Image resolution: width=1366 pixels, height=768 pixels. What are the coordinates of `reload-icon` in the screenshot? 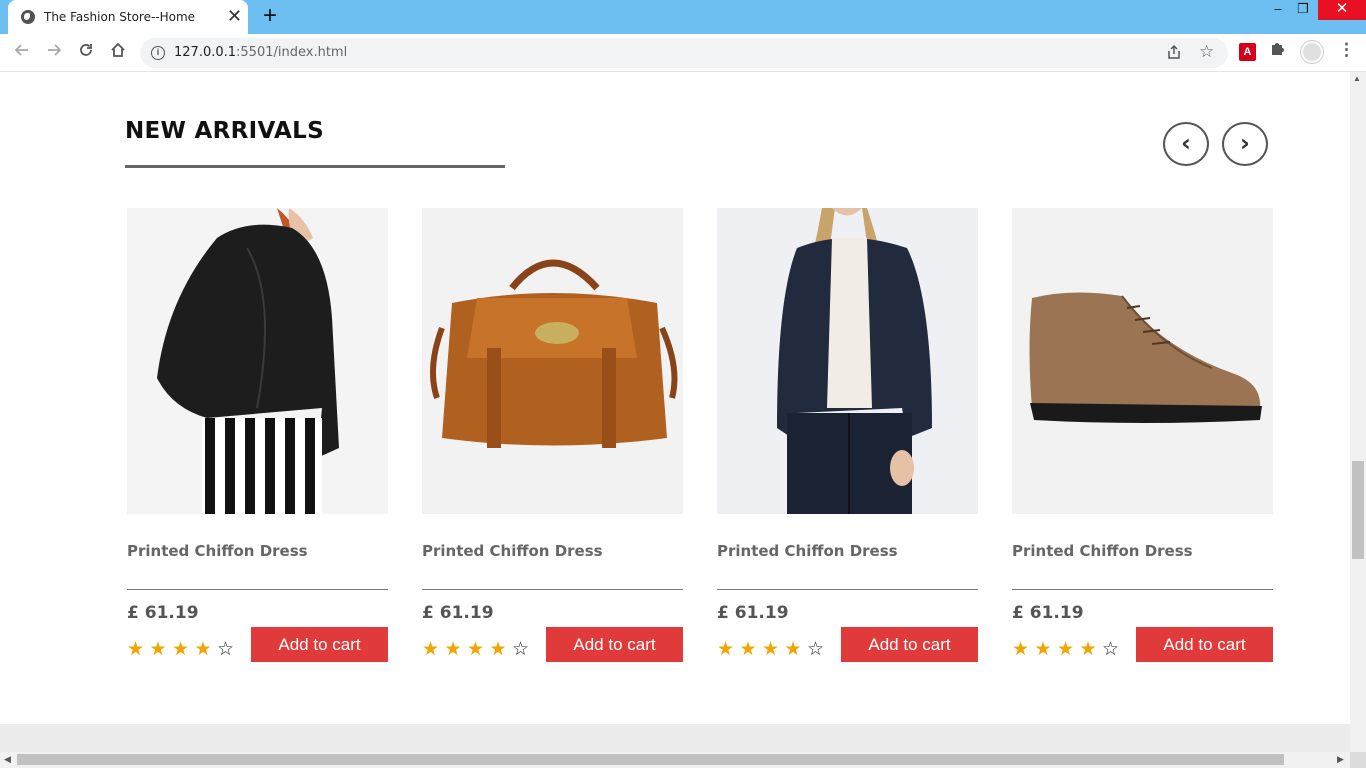 It's located at (86, 53).